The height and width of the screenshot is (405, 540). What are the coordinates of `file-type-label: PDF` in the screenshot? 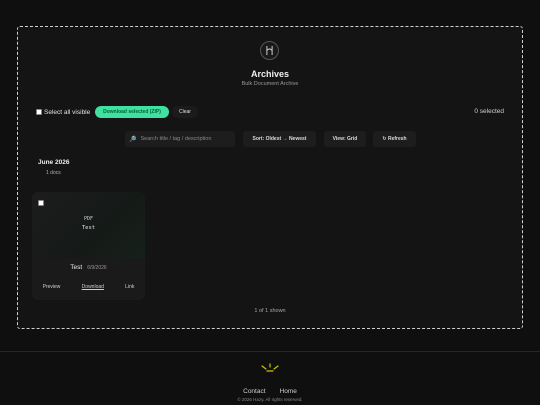 It's located at (88, 219).